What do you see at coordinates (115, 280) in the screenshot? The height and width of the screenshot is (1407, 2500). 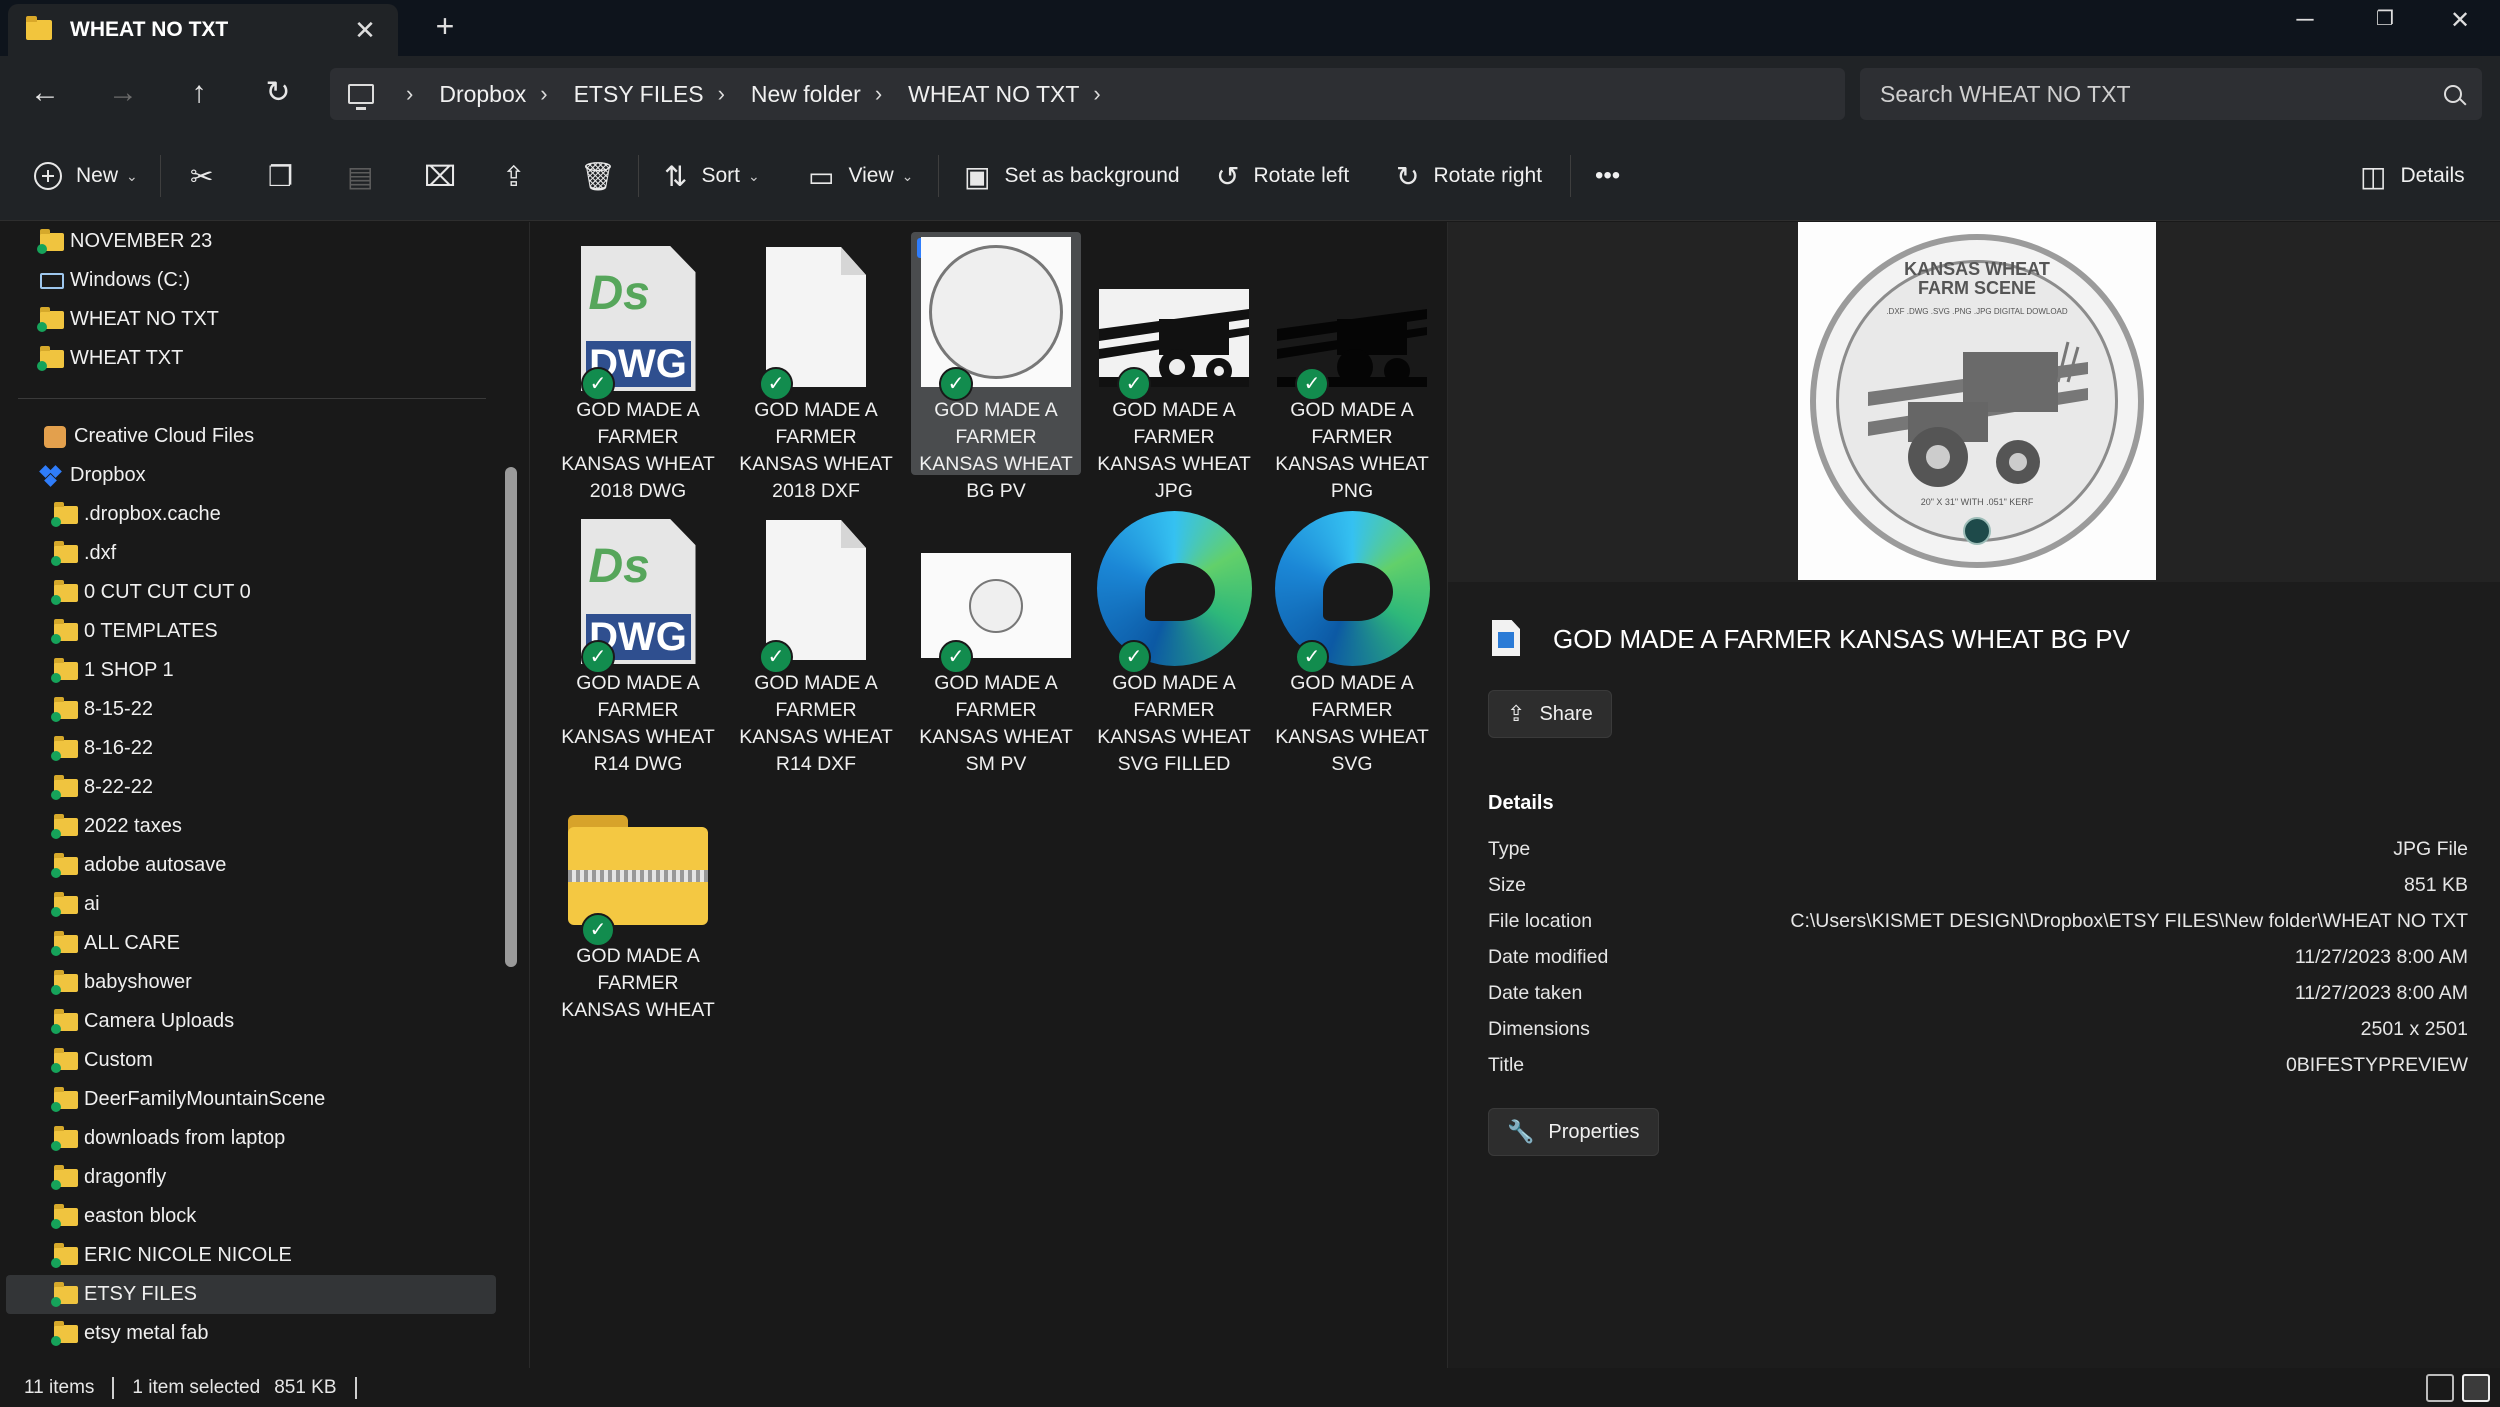 I see `sidebar-item-windows-c: Windows (C:)` at bounding box center [115, 280].